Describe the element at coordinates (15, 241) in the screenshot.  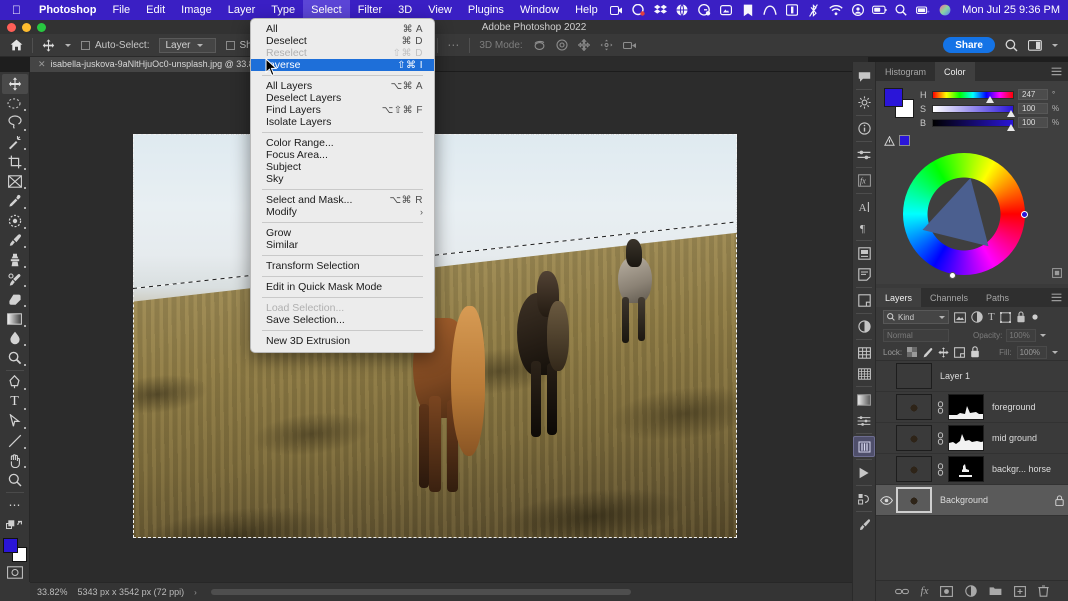
I see `brush-tool` at that location.